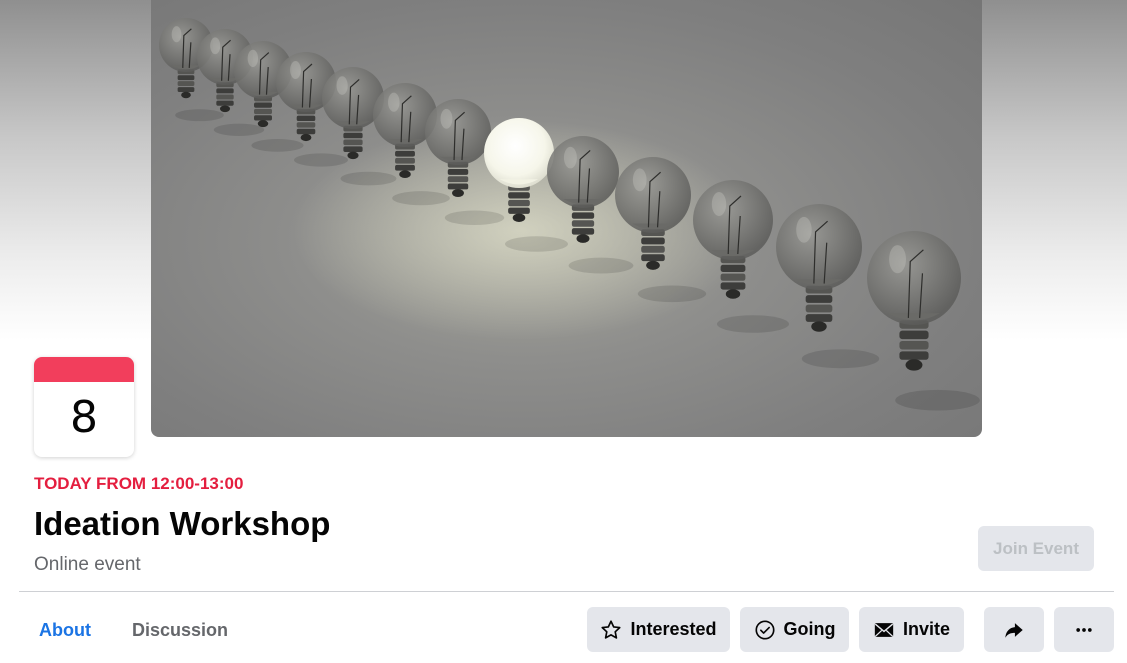 This screenshot has width=1127, height=663. What do you see at coordinates (182, 523) in the screenshot?
I see `event-title: Ideation Workshop` at bounding box center [182, 523].